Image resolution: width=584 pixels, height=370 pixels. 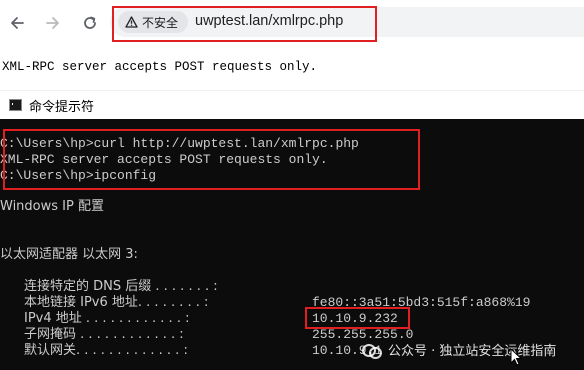 I want to click on row-subnet-label: 子网掩码 . . . . . . . . . . . . :, so click(x=104, y=334).